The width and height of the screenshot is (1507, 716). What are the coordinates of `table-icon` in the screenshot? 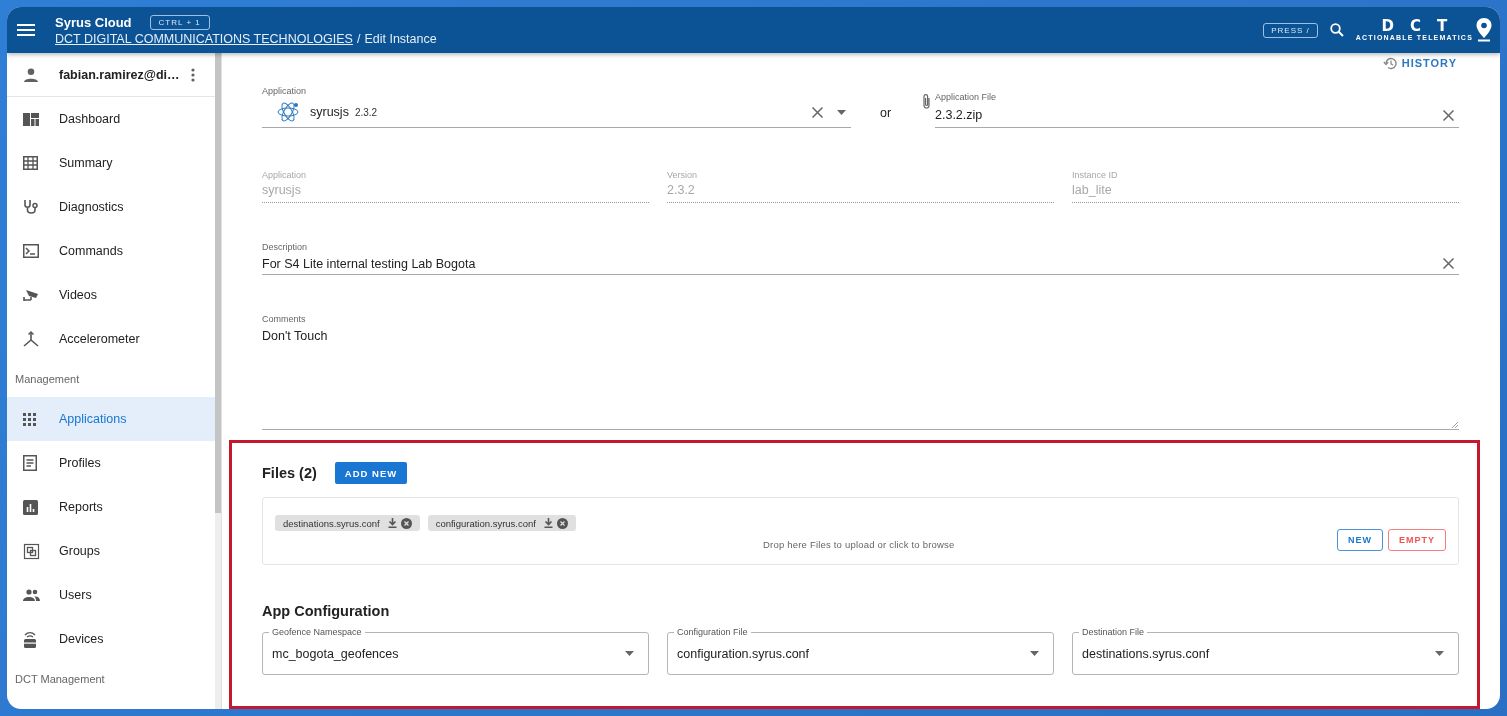 It's located at (30, 163).